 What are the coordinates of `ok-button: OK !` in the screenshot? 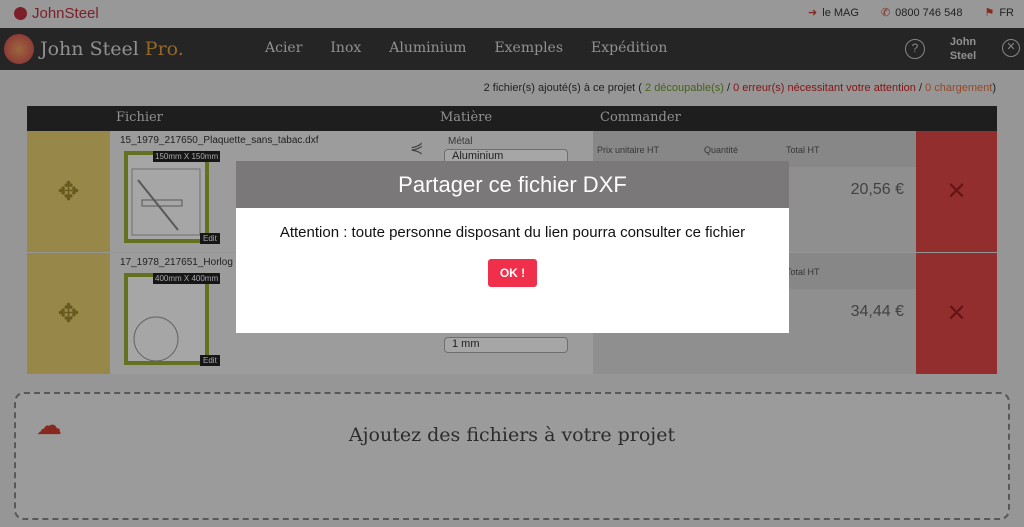 It's located at (512, 273).